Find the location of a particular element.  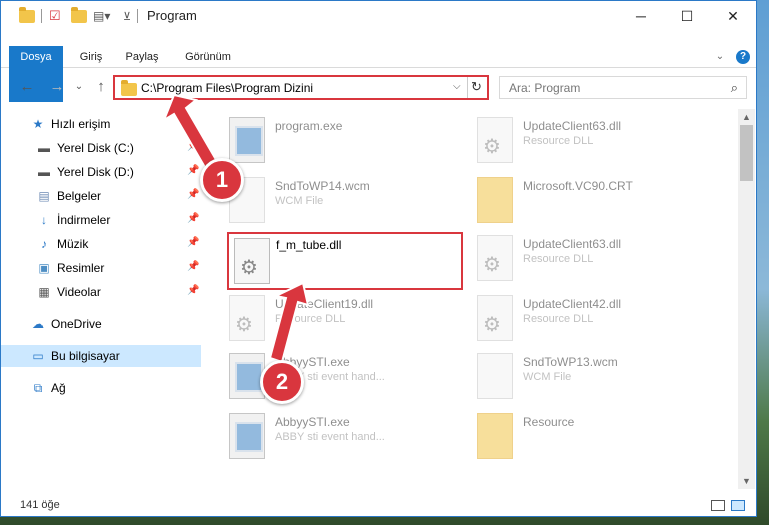

nav-music: ♪ Müzik 📌 is located at coordinates (101, 244).